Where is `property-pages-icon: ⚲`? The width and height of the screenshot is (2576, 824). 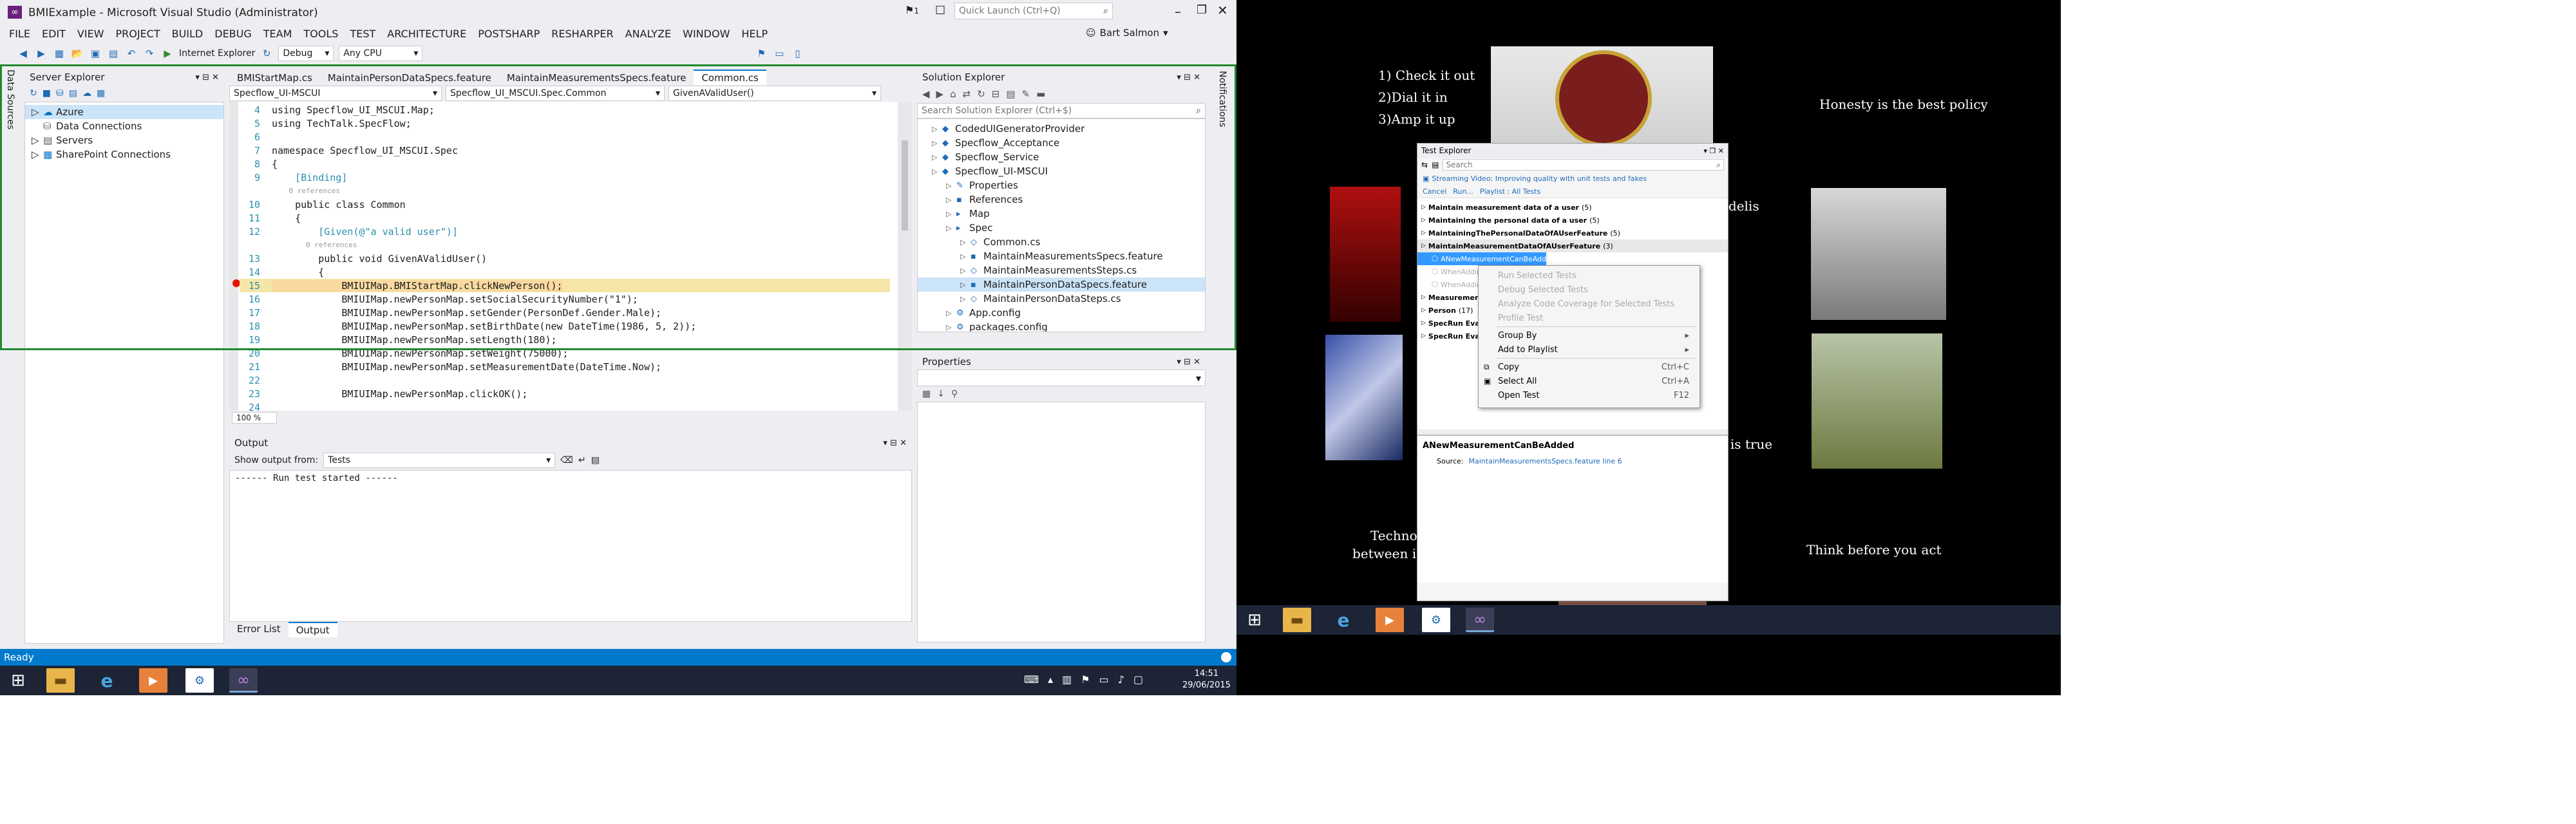
property-pages-icon: ⚲ is located at coordinates (954, 394).